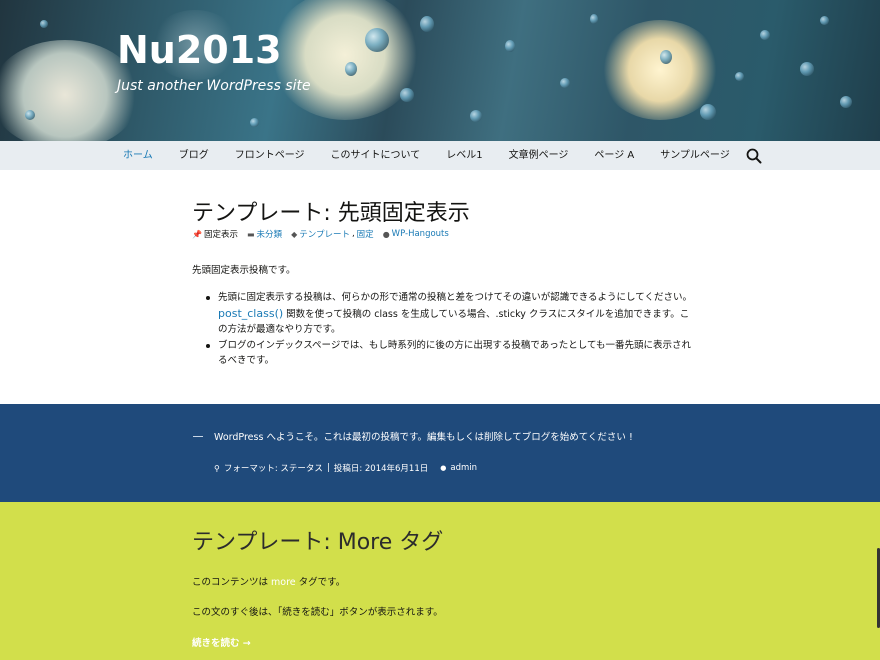 This screenshot has height=660, width=880. Describe the element at coordinates (464, 155) in the screenshot. I see `nav-item-level1: レベル1` at that location.